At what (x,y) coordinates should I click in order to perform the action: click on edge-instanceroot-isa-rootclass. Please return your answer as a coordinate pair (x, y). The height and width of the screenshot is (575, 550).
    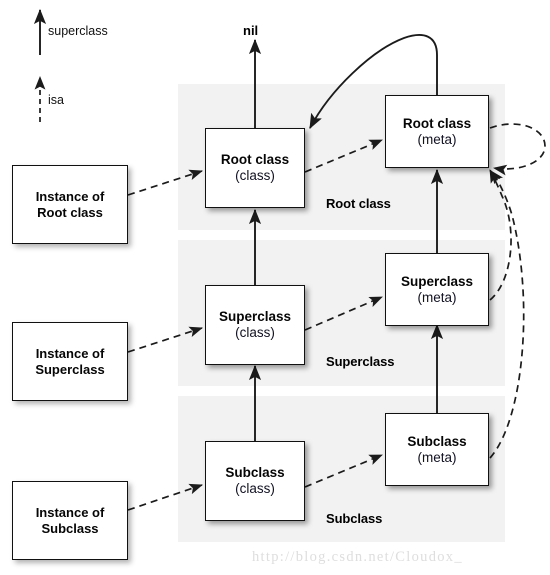
    Looking at the image, I should click on (165, 182).